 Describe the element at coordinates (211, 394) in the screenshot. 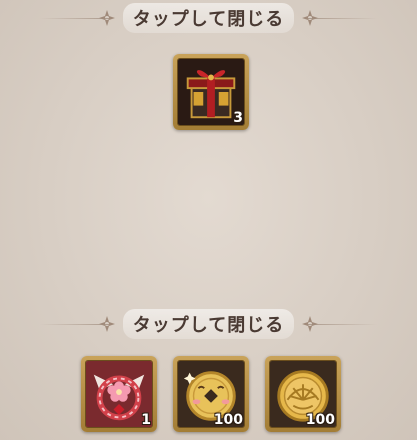

I see `reward-item-smiling-coin: 100` at that location.